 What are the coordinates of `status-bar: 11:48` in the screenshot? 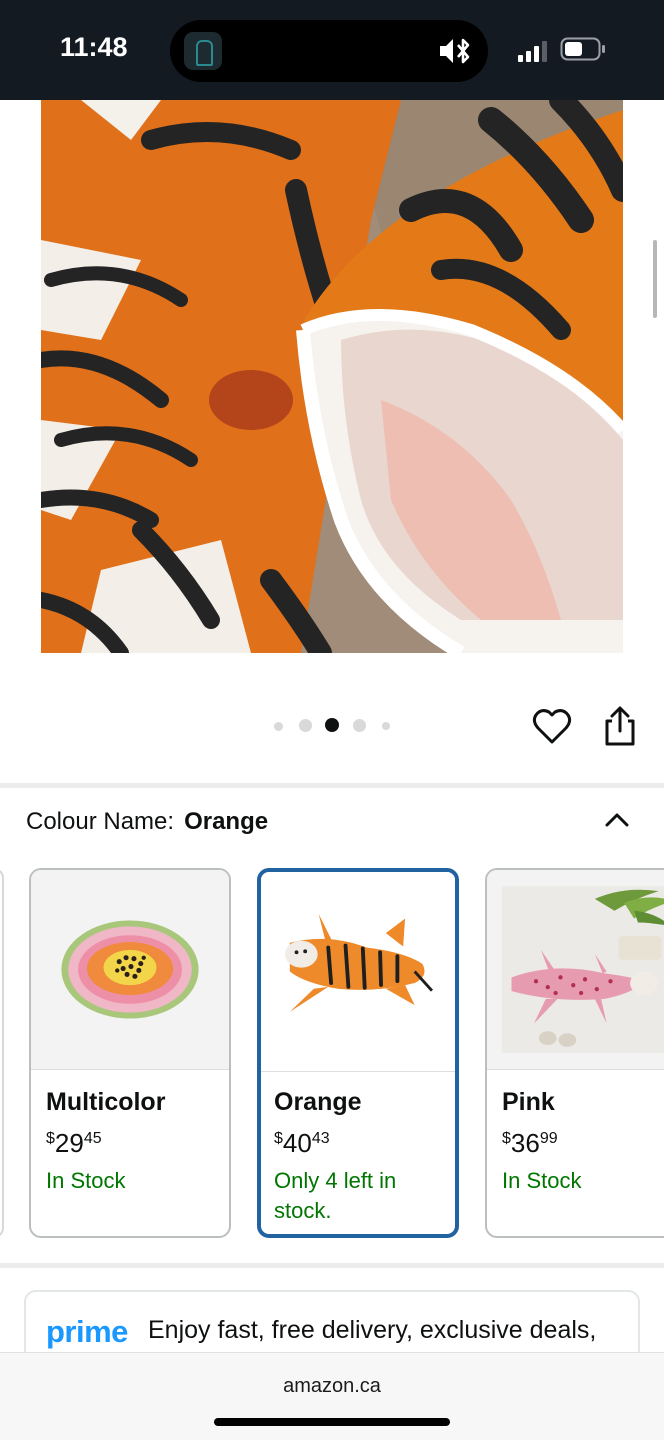 It's located at (332, 50).